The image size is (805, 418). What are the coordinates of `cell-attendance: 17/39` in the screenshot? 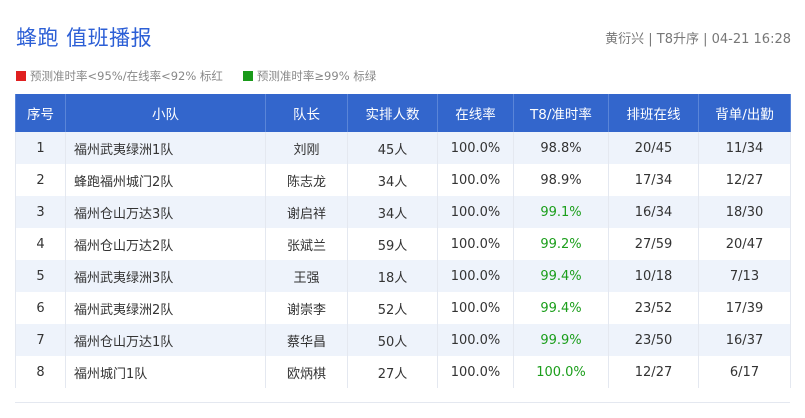 It's located at (744, 308).